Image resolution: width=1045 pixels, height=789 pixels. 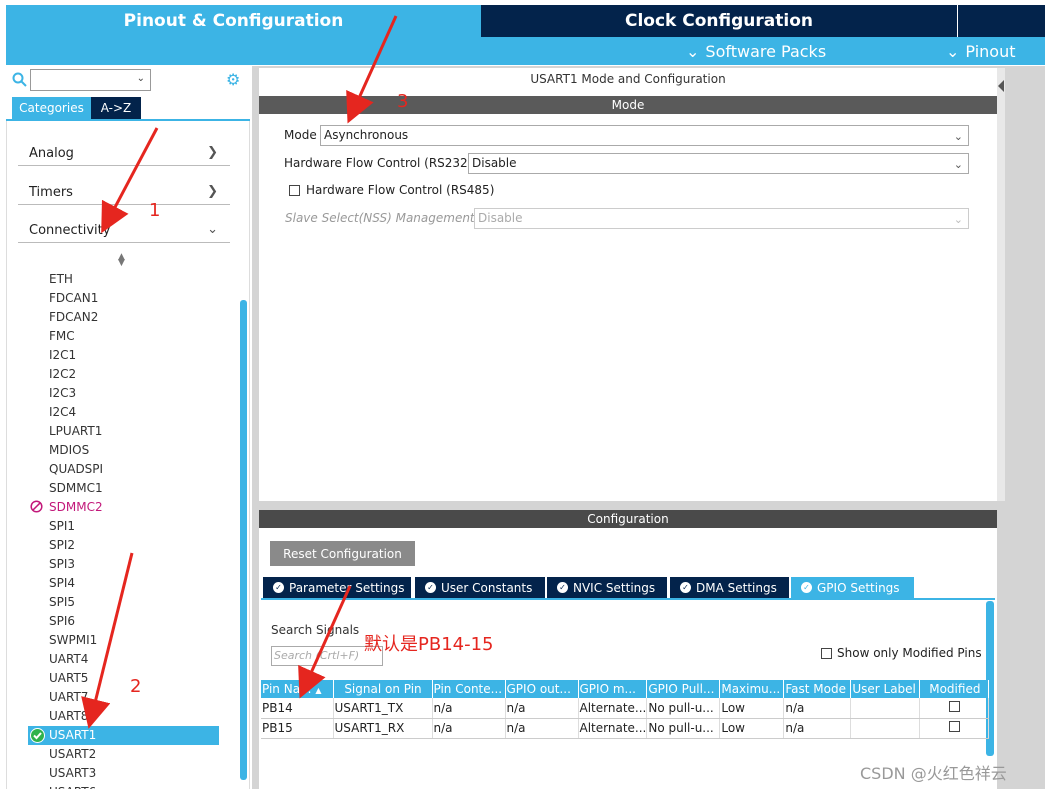 What do you see at coordinates (1001, 86) in the screenshot?
I see `collapse-arrow-icon` at bounding box center [1001, 86].